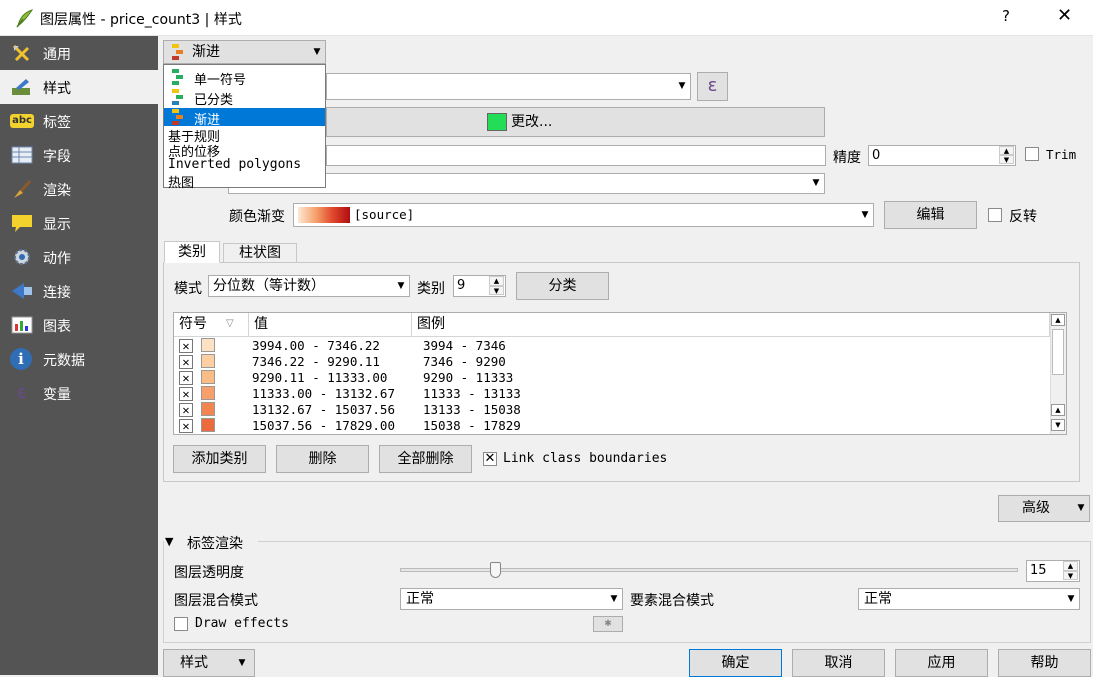 This screenshot has width=1093, height=677. I want to click on qgis-logo-icon, so click(25, 18).